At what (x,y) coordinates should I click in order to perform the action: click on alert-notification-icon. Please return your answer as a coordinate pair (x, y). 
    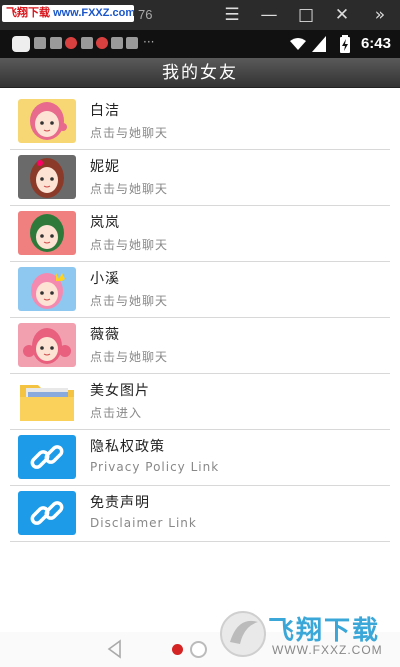
    Looking at the image, I should click on (102, 43).